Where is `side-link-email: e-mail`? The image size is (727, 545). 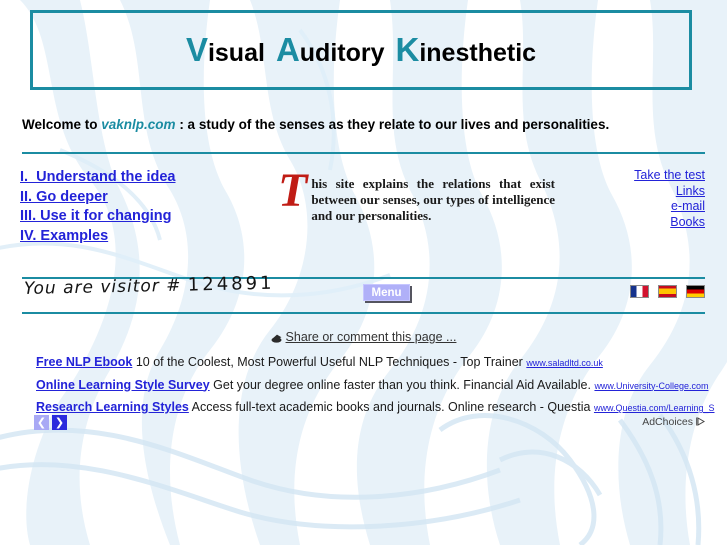 side-link-email: e-mail is located at coordinates (615, 207).